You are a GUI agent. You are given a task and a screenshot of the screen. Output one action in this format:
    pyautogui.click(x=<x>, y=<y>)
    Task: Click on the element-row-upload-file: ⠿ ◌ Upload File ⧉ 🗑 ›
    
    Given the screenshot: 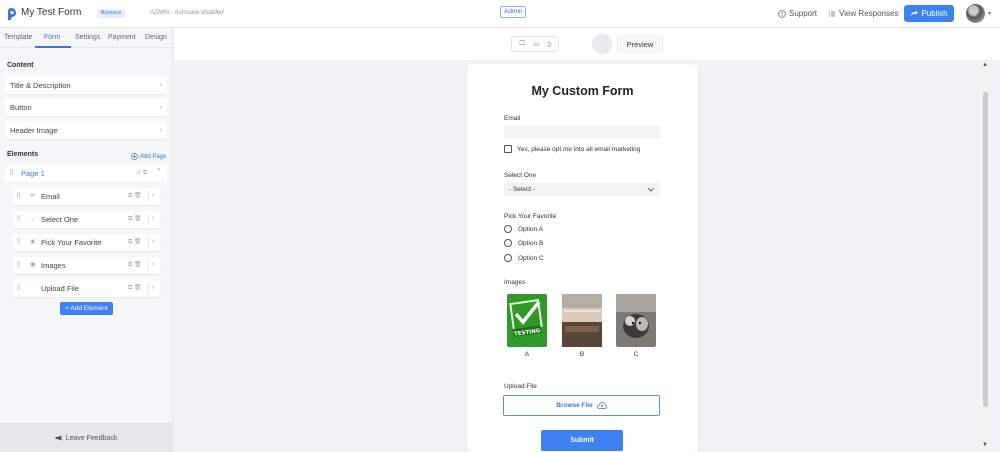 What is the action you would take?
    pyautogui.click(x=86, y=288)
    